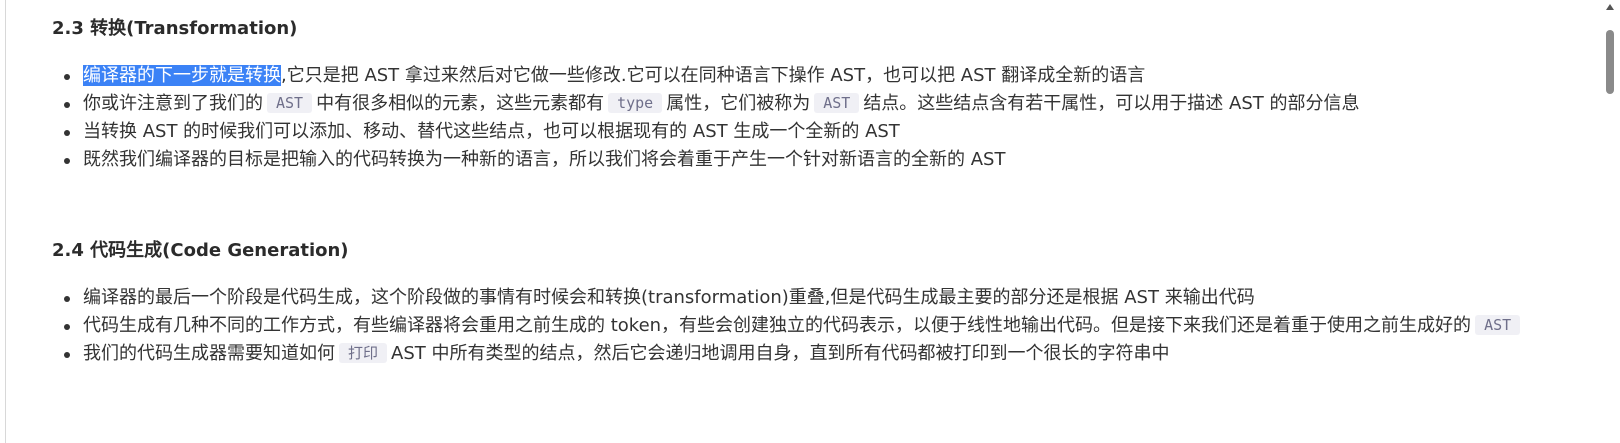 The height and width of the screenshot is (443, 1620). I want to click on inline-code: type, so click(635, 103).